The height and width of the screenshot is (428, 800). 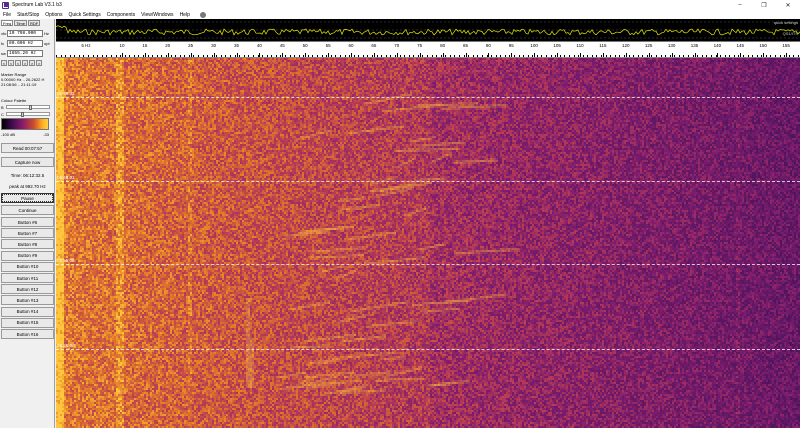 What do you see at coordinates (27, 334) in the screenshot?
I see `user-button-16: Button #16` at bounding box center [27, 334].